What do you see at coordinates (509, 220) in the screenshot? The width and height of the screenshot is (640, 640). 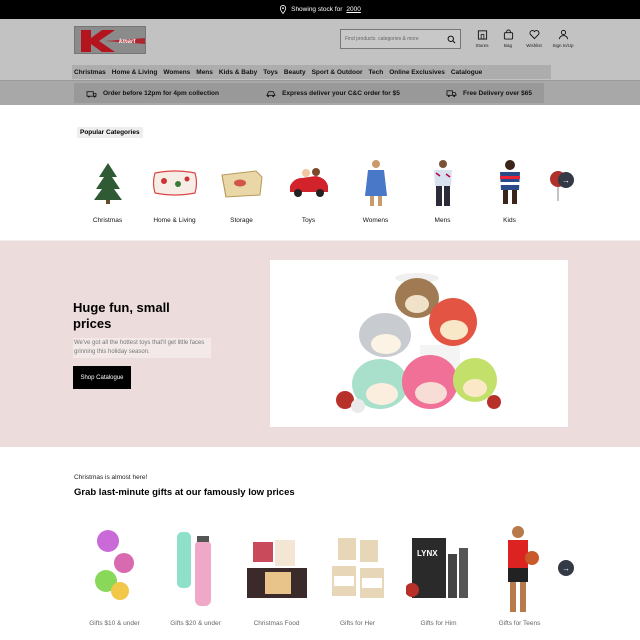 I see `category-label: Kids` at bounding box center [509, 220].